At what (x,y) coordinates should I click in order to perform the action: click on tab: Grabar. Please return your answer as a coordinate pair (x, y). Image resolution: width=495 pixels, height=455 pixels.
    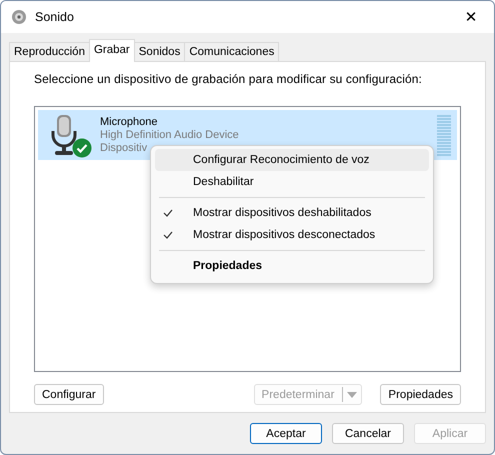
    Looking at the image, I should click on (111, 50).